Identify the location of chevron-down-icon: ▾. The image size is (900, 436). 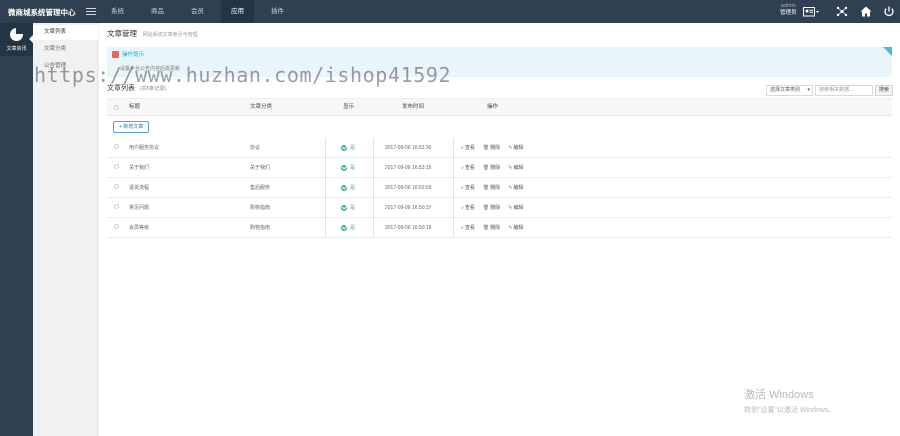
(808, 90).